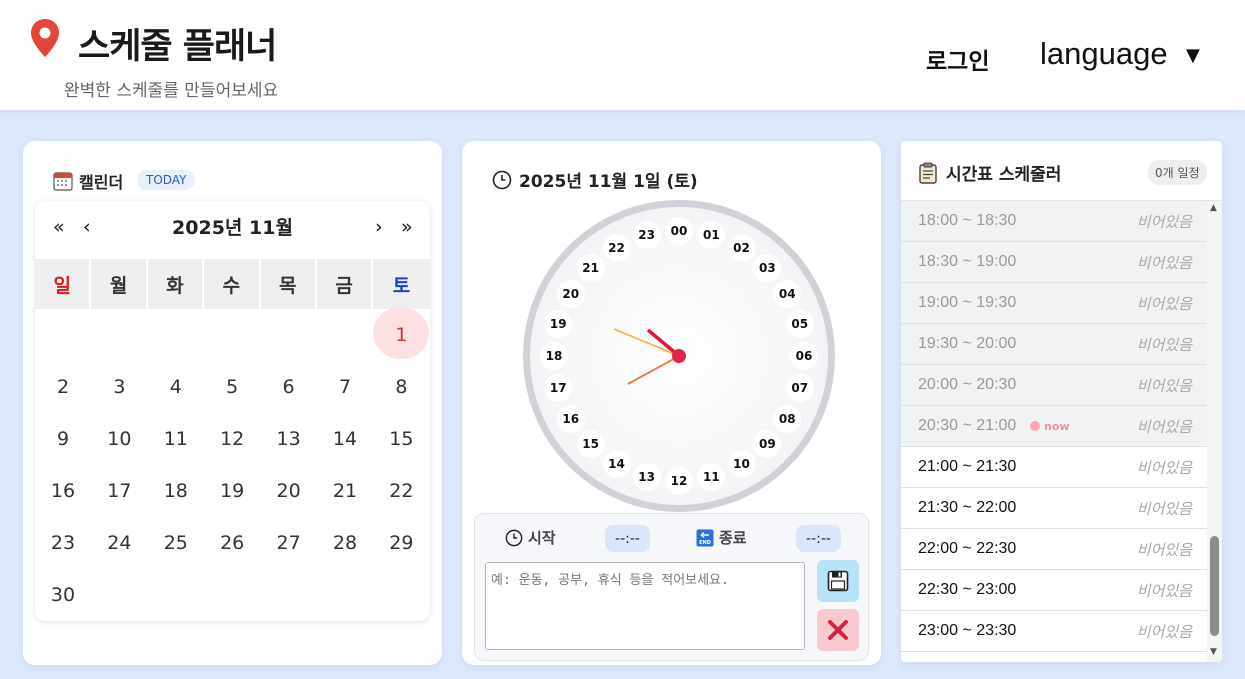  Describe the element at coordinates (1054, 631) in the screenshot. I see `schedule-row: 23:00 ~ 23:30 비어있음` at that location.